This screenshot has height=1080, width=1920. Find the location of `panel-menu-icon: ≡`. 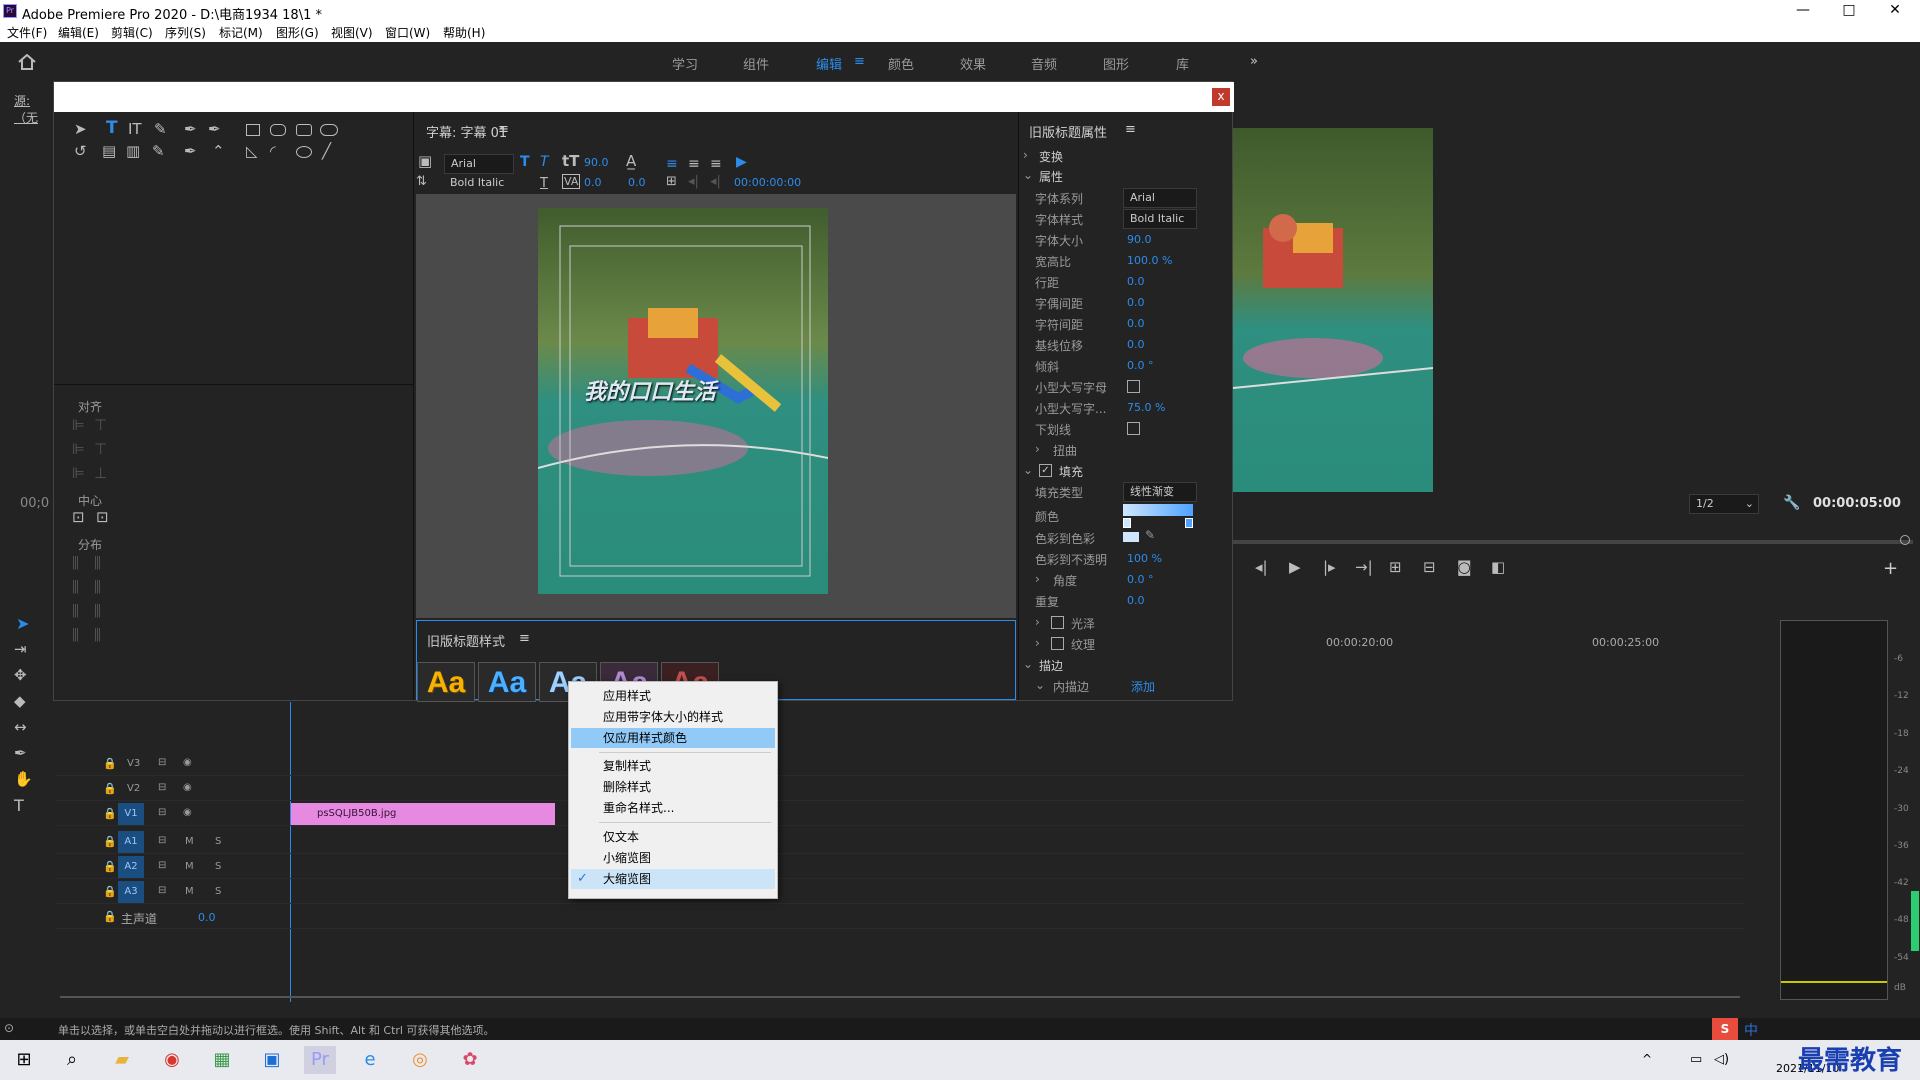

panel-menu-icon: ≡ is located at coordinates (503, 129).